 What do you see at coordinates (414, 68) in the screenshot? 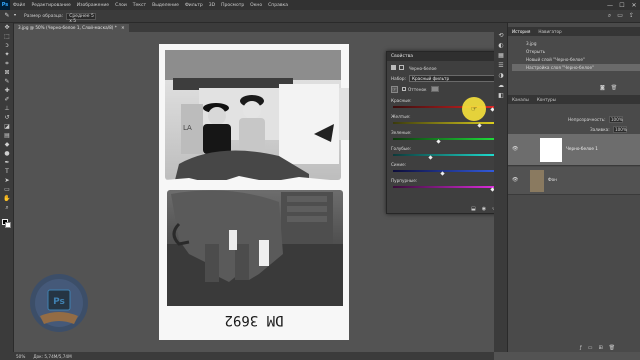
I see `layer-type-row: Черно-белое` at bounding box center [414, 68].